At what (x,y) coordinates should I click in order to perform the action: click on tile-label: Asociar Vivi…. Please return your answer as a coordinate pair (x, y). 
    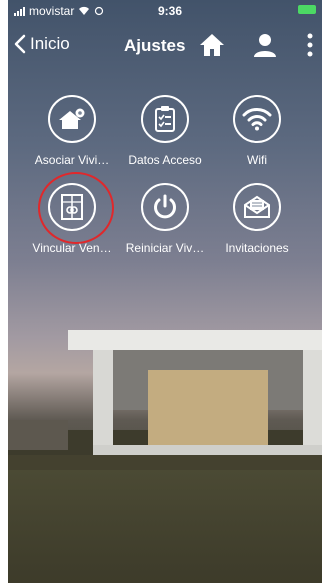
    Looking at the image, I should click on (72, 160).